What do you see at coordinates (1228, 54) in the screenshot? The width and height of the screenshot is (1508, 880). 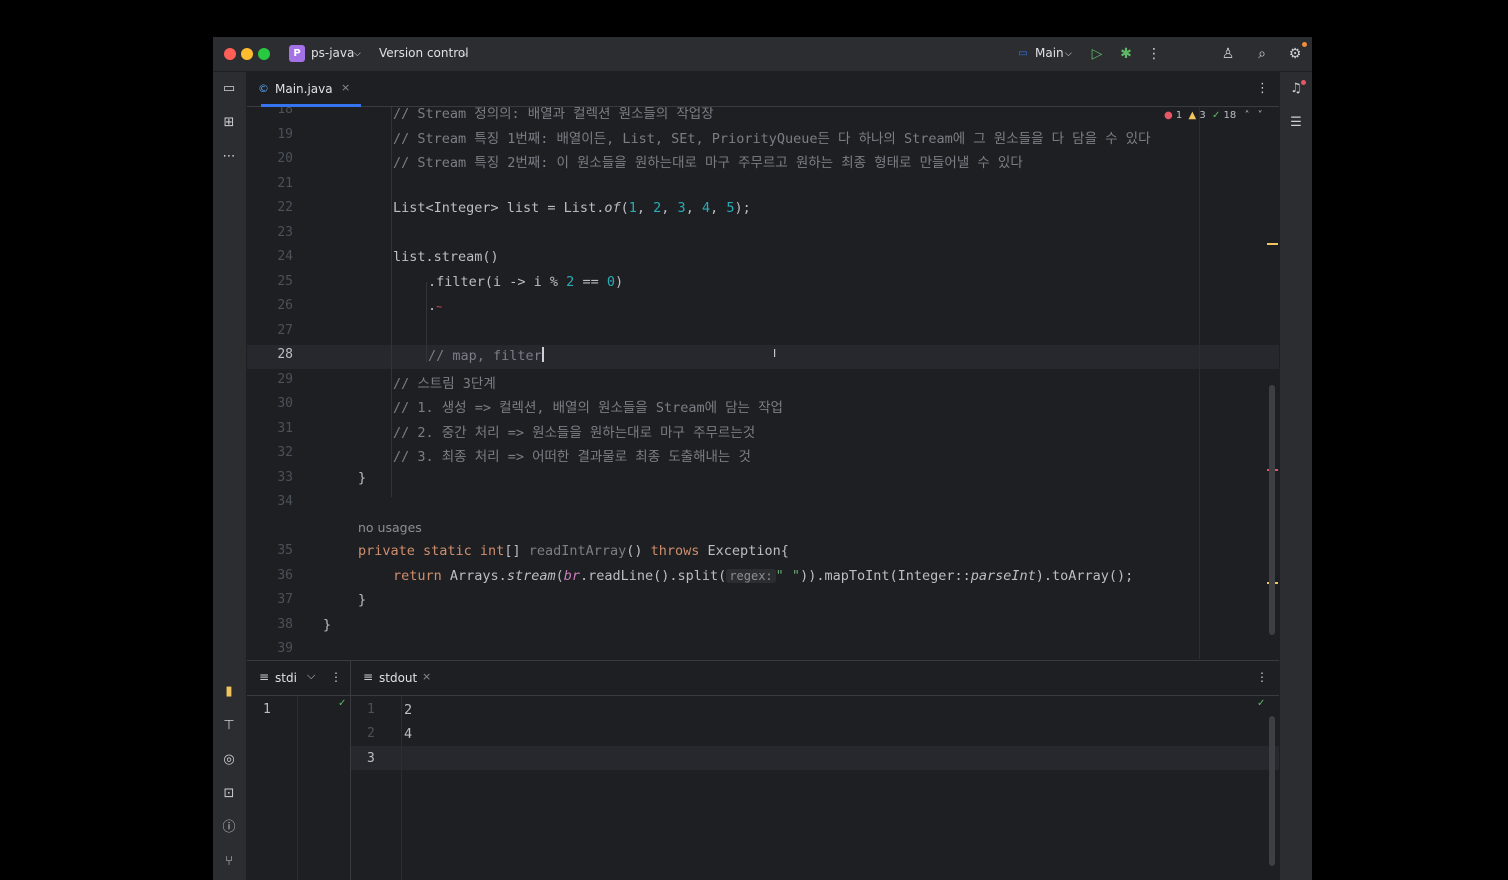 I see `add-user-icon: ♙` at bounding box center [1228, 54].